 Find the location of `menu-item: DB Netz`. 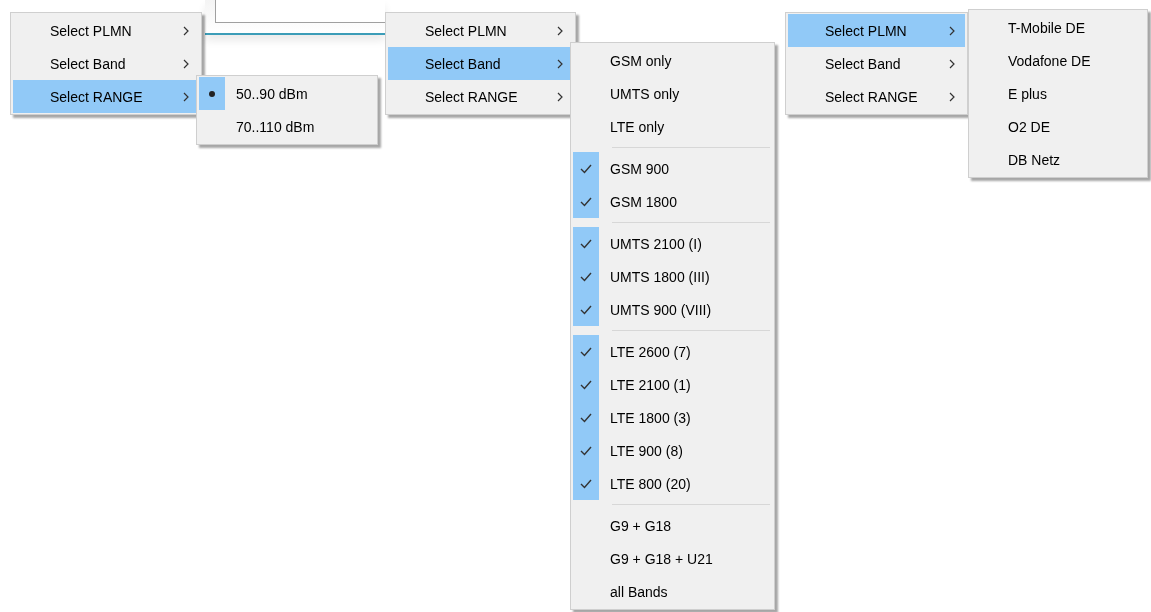

menu-item: DB Netz is located at coordinates (1058, 159).